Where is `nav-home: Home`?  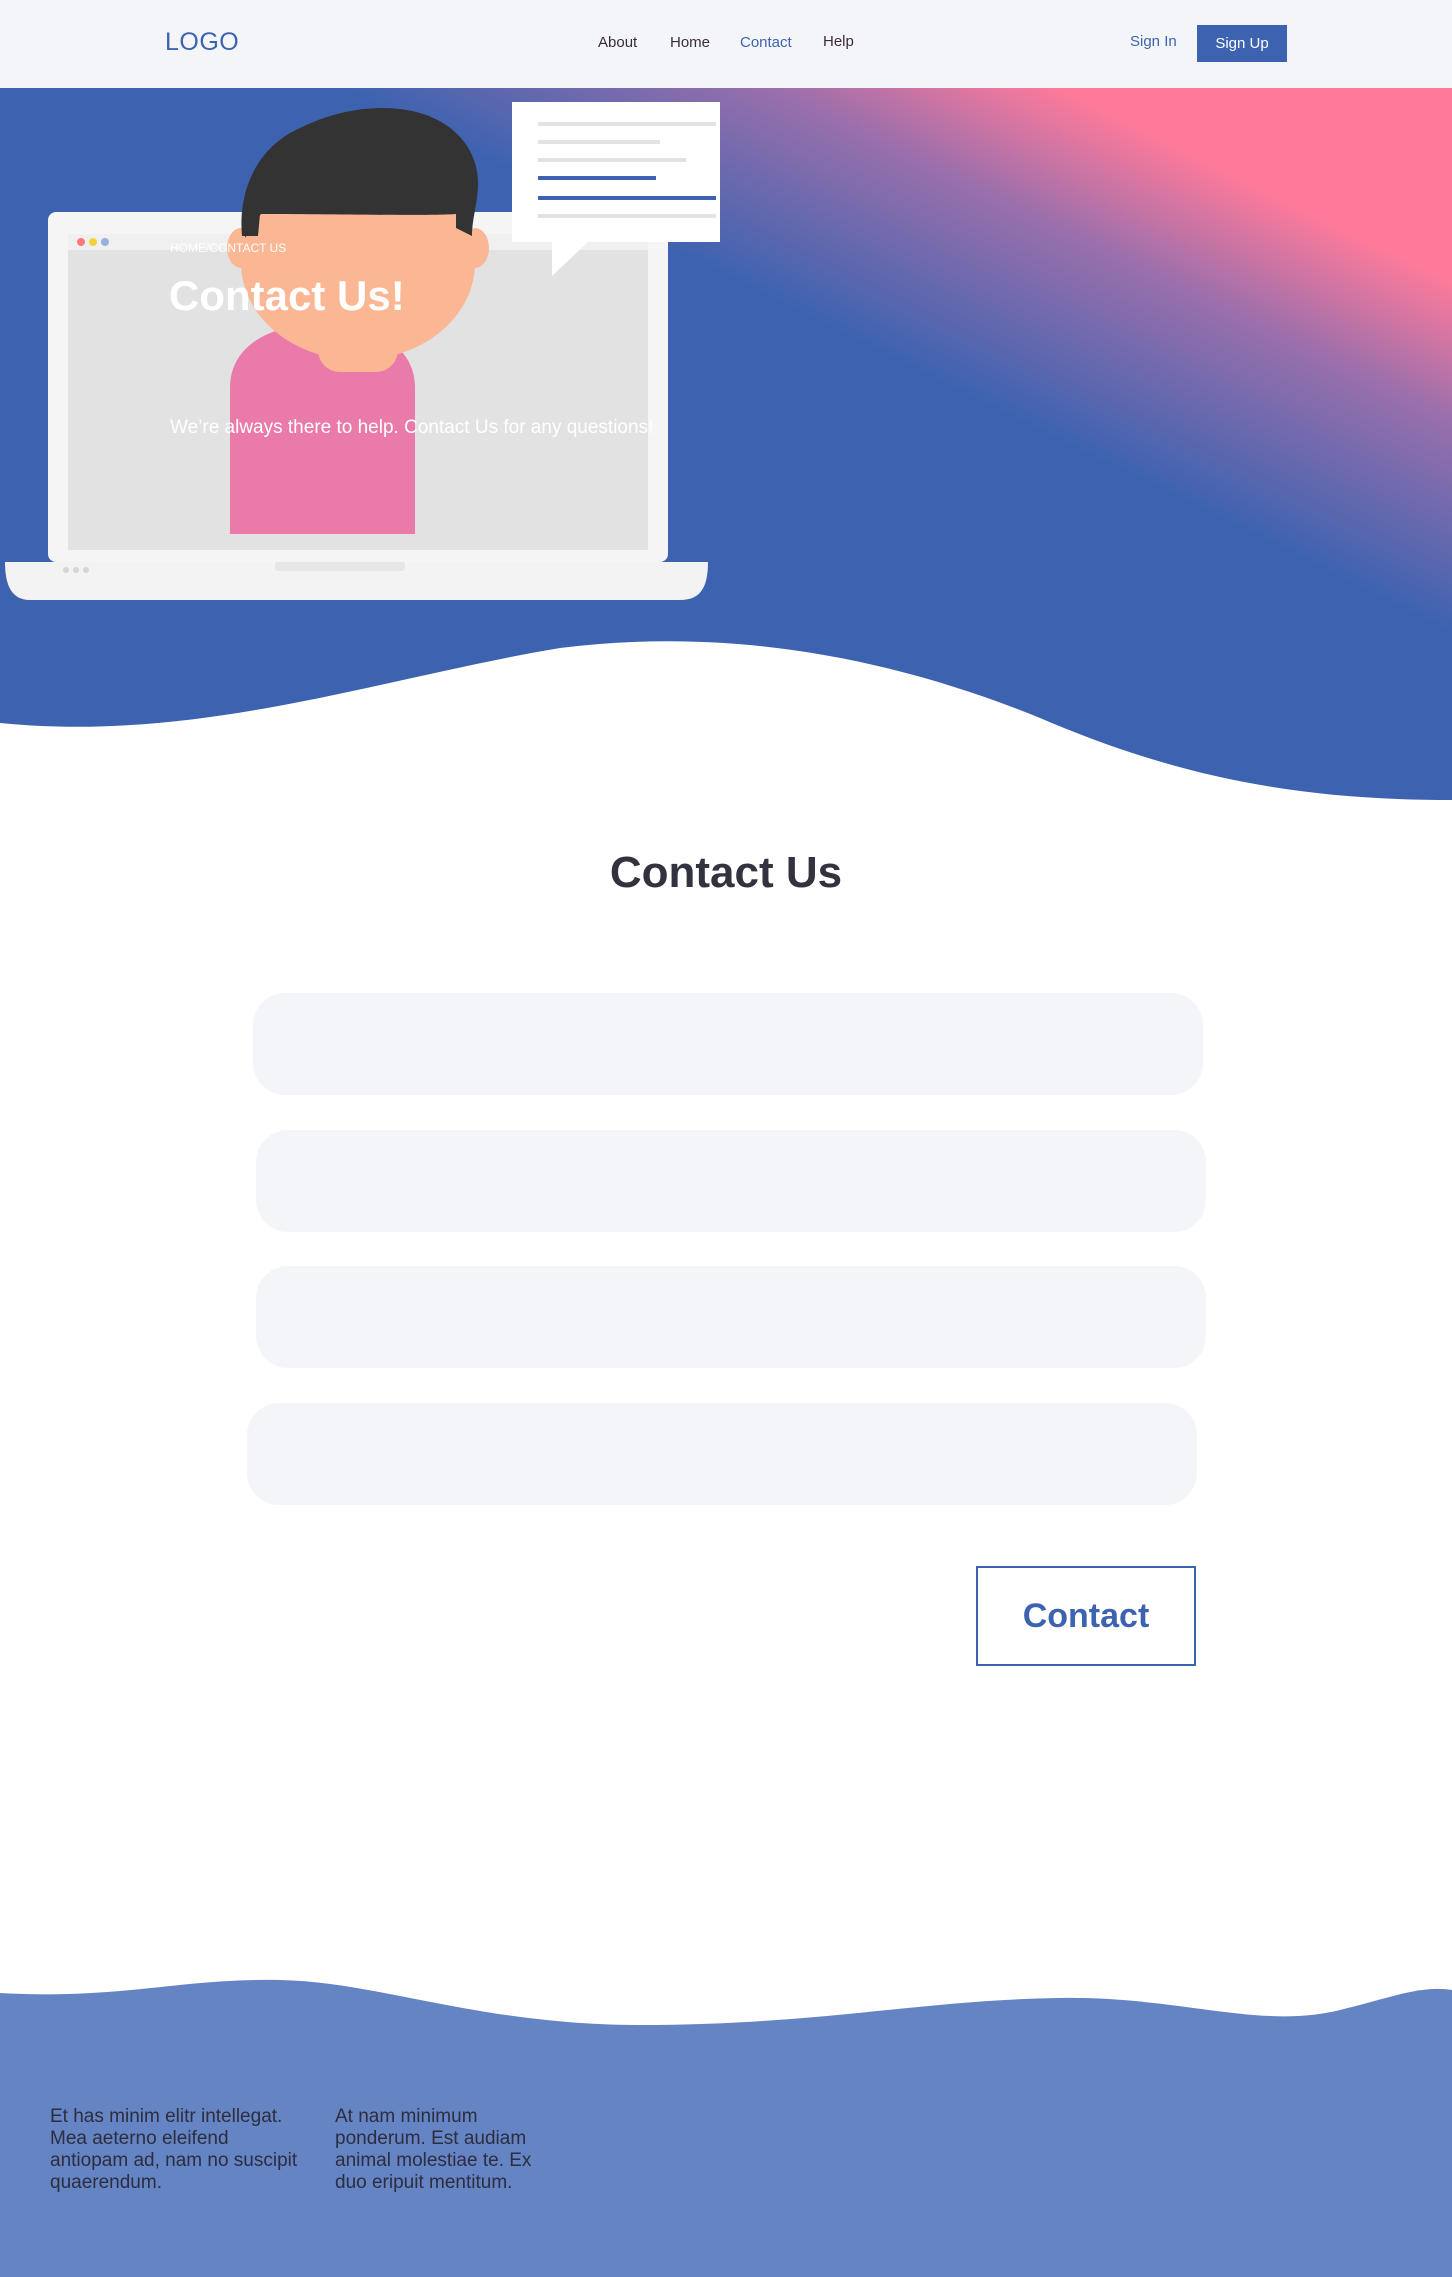 nav-home: Home is located at coordinates (690, 42).